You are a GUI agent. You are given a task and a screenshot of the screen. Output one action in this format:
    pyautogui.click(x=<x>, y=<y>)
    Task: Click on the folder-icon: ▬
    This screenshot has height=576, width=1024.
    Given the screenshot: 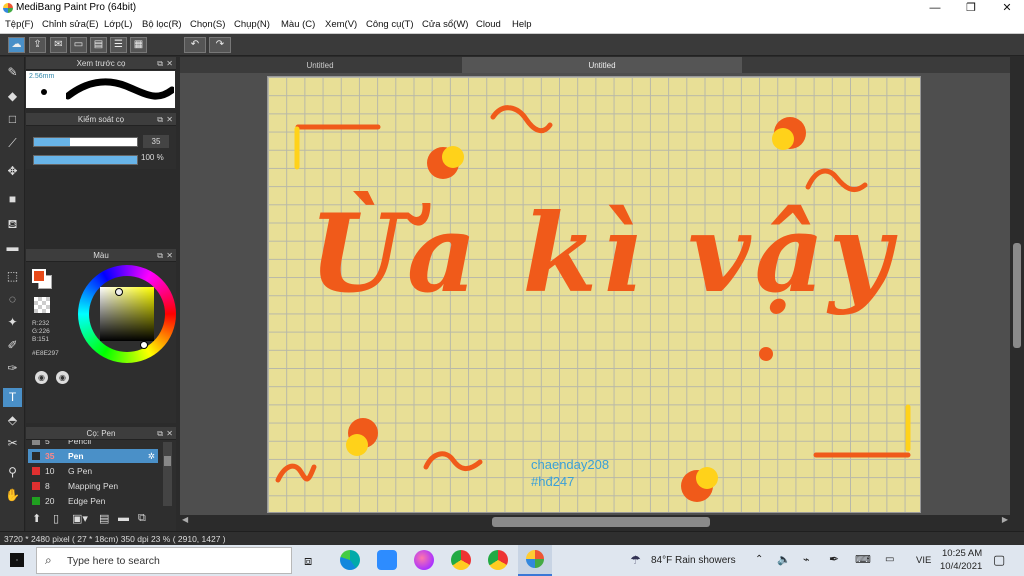 What is the action you would take?
    pyautogui.click(x=123, y=518)
    